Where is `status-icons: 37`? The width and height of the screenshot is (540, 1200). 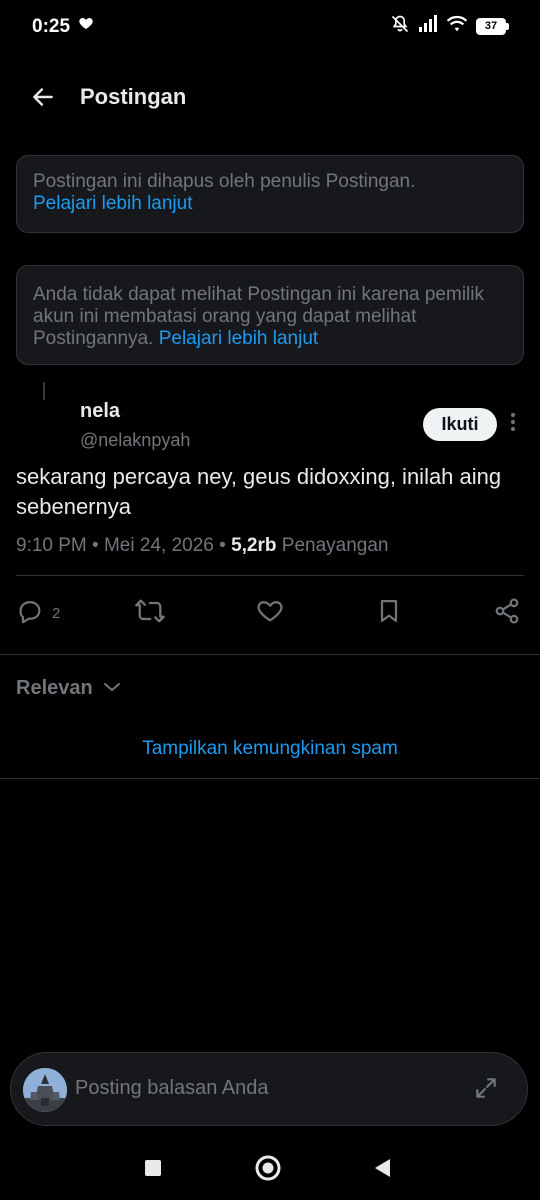 status-icons: 37 is located at coordinates (449, 26).